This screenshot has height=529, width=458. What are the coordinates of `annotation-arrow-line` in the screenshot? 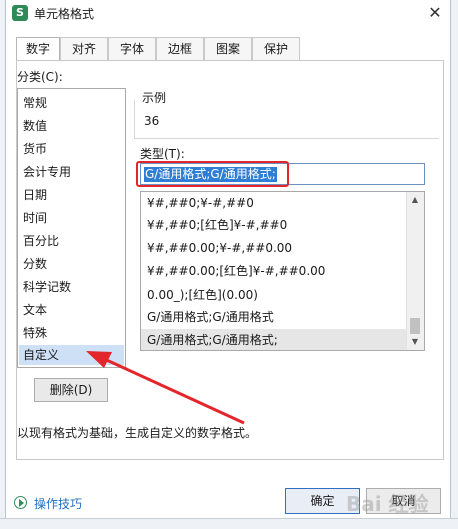 It's located at (172, 390).